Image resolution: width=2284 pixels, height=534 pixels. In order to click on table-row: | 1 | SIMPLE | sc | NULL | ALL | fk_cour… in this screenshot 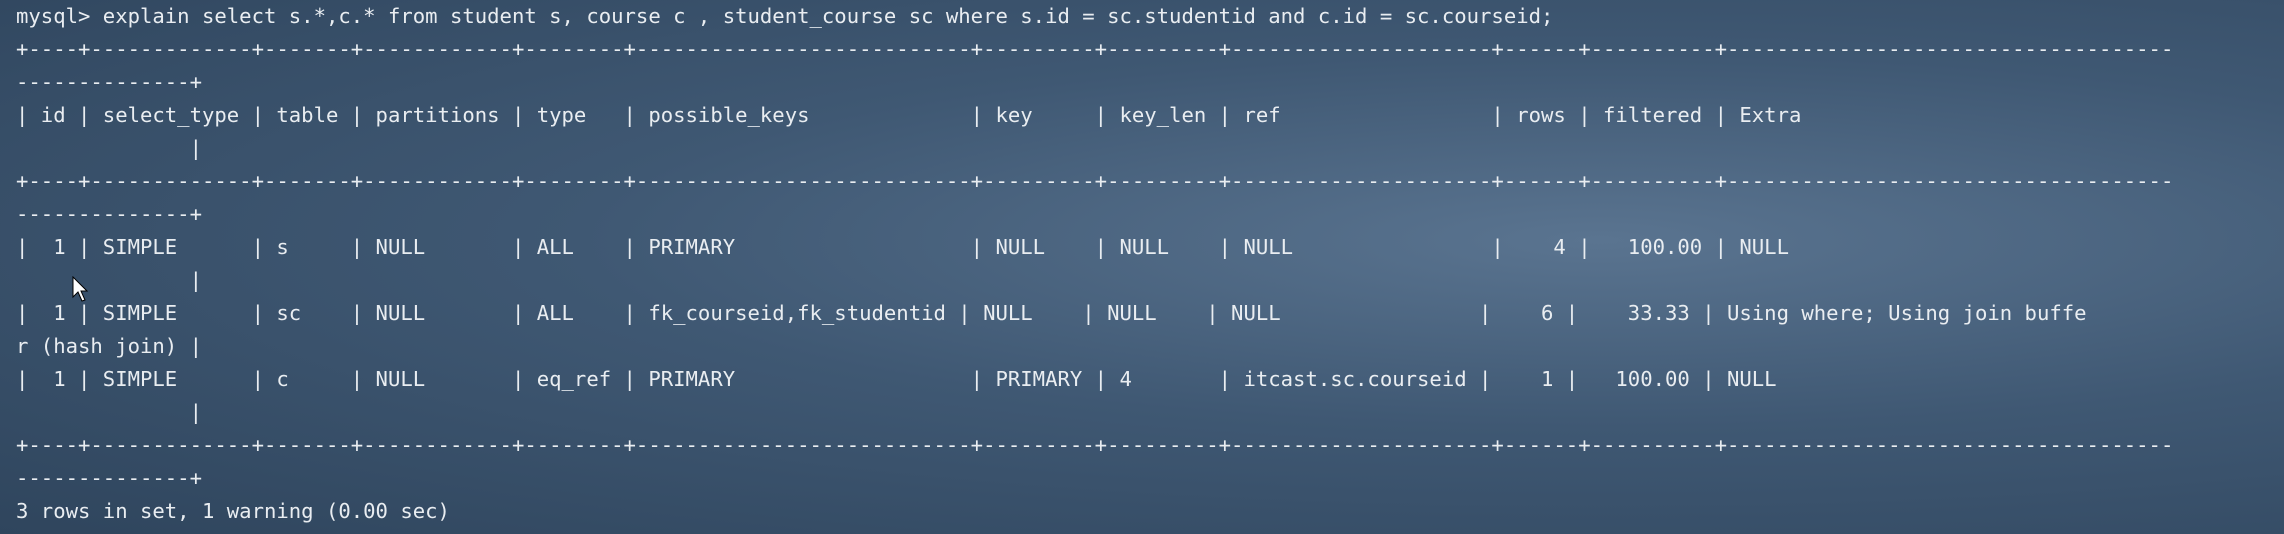, I will do `click(1051, 313)`.